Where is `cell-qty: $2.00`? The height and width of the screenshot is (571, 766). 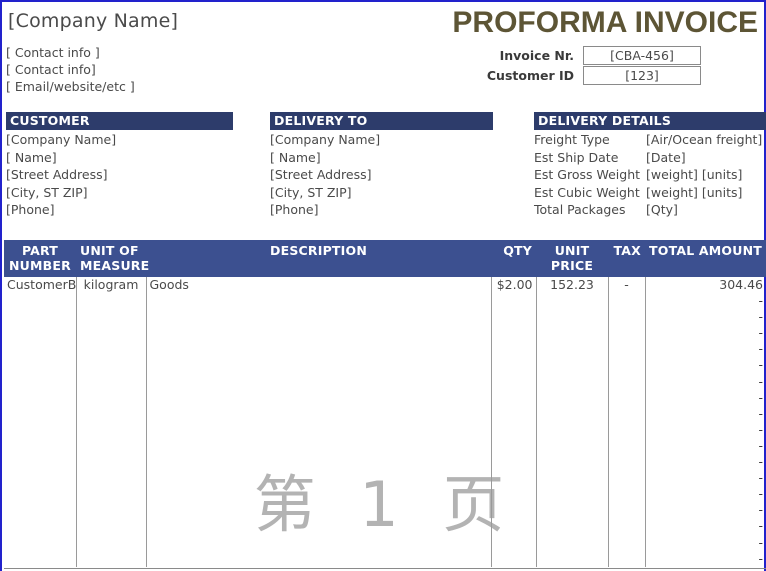 cell-qty: $2.00 is located at coordinates (514, 285).